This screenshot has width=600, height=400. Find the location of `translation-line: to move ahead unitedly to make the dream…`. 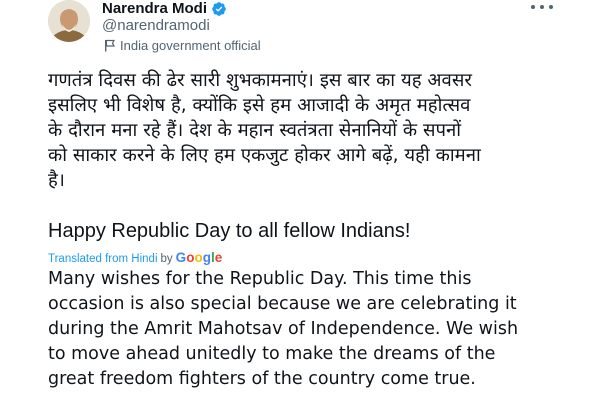

translation-line: to move ahead unitedly to make the dream… is located at coordinates (272, 354).